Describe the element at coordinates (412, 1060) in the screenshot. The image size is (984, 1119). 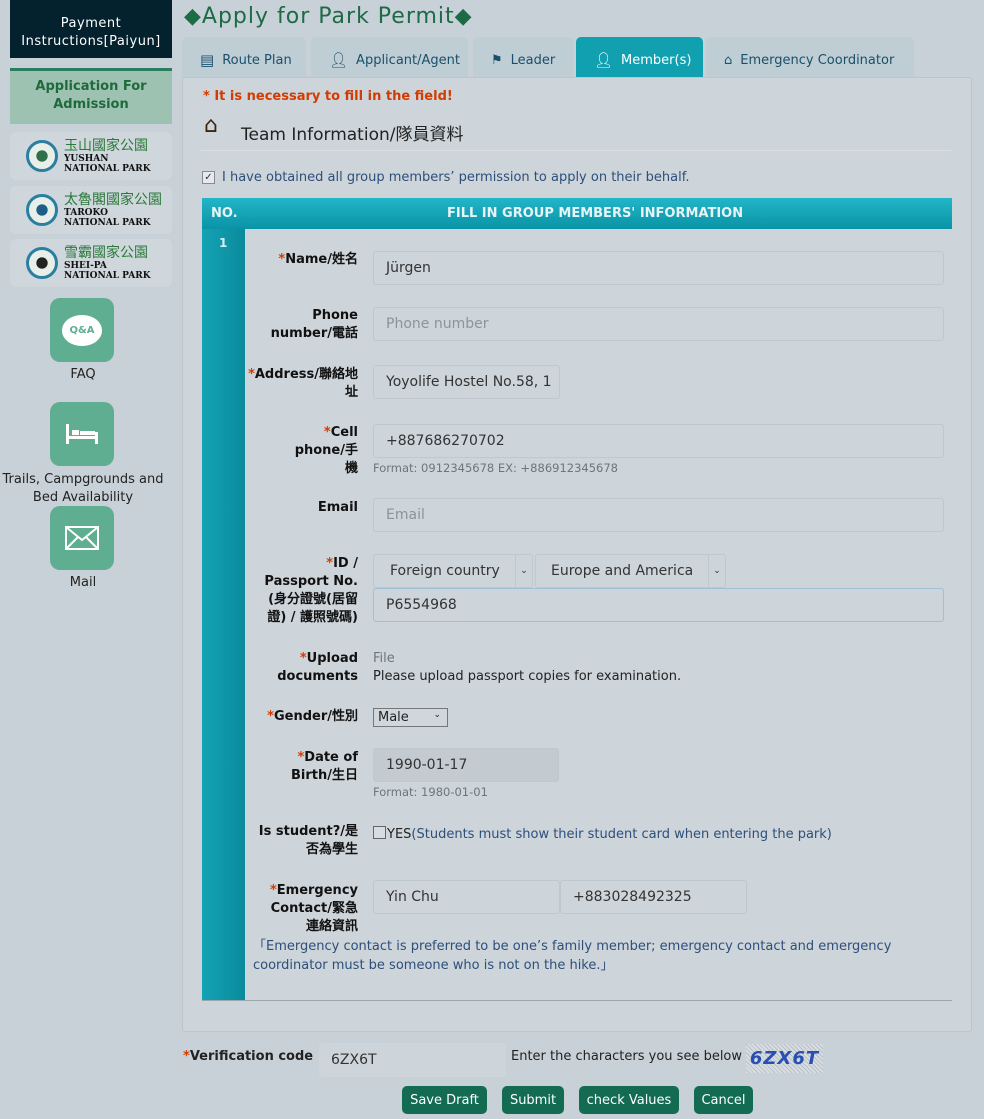
I see `verification-input: 6ZX6T` at that location.